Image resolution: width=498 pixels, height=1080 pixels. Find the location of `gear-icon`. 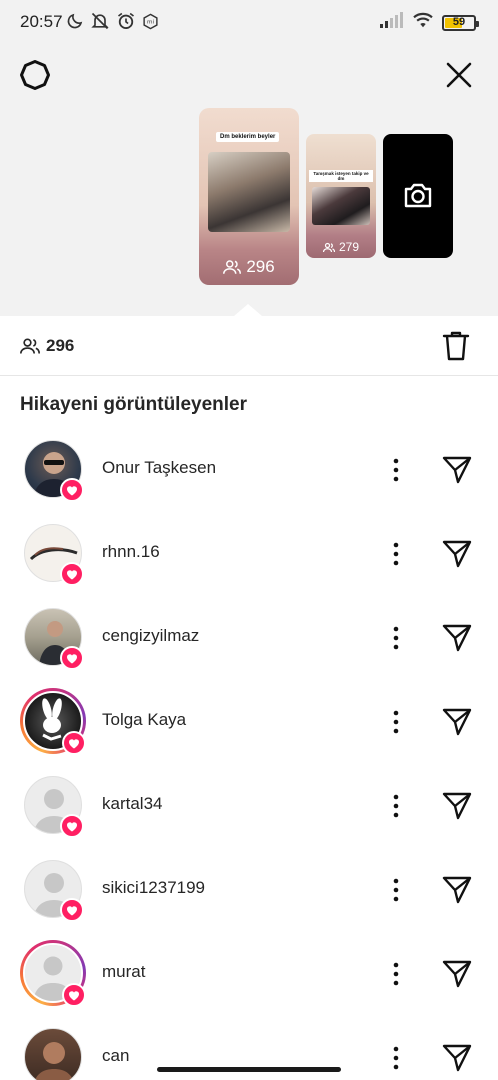

gear-icon is located at coordinates (35, 75).